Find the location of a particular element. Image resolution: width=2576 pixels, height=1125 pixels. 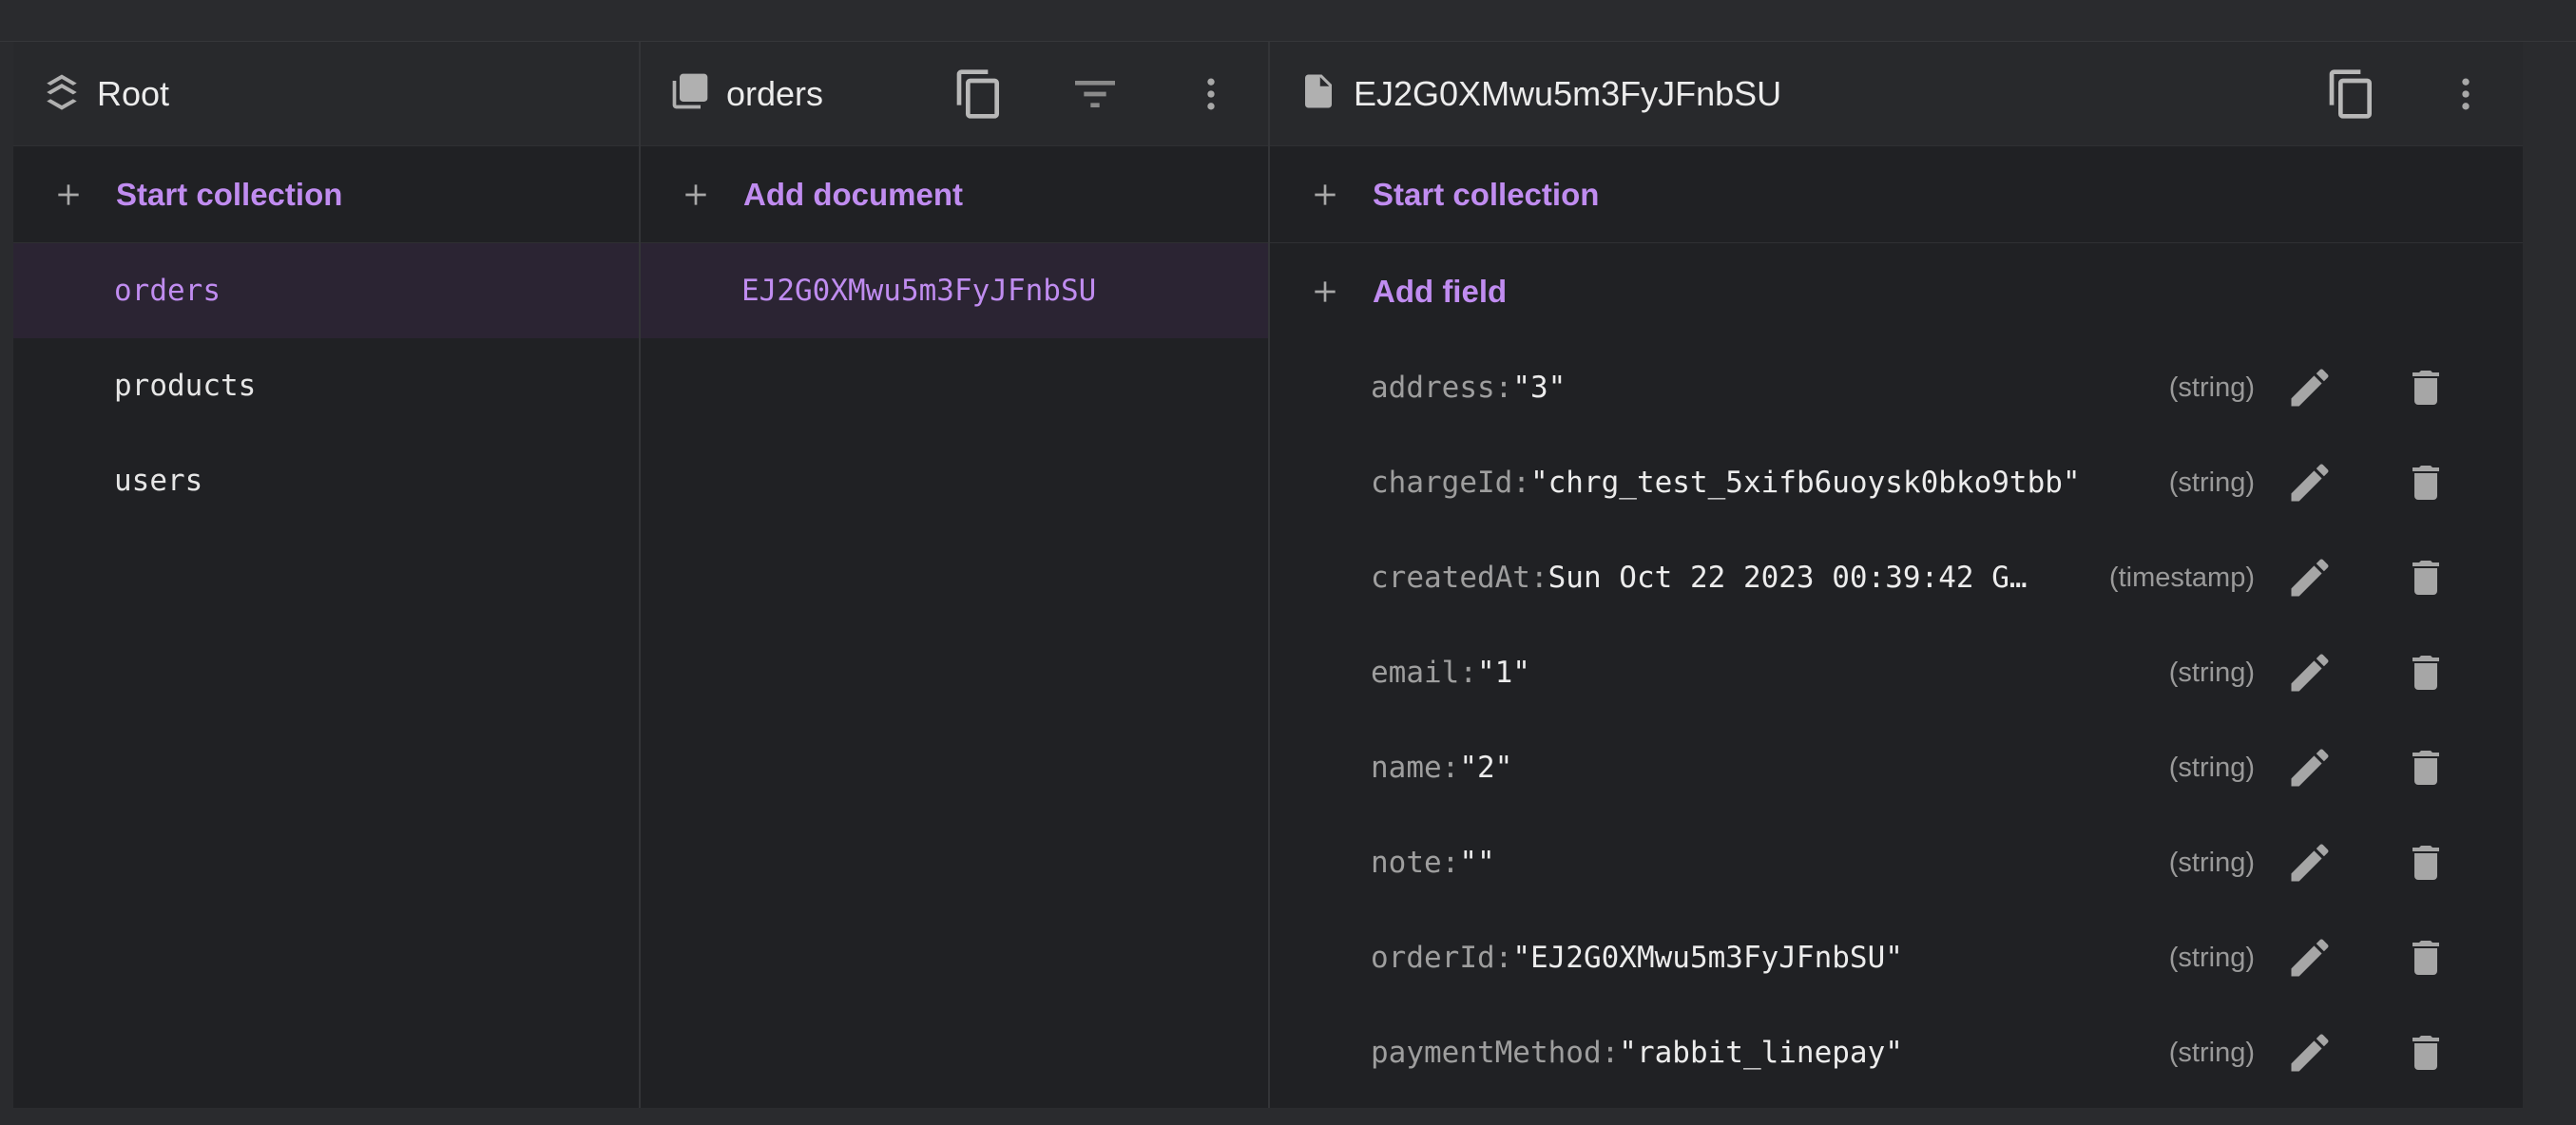

field-row: email: "1" (string) is located at coordinates (1896, 672).